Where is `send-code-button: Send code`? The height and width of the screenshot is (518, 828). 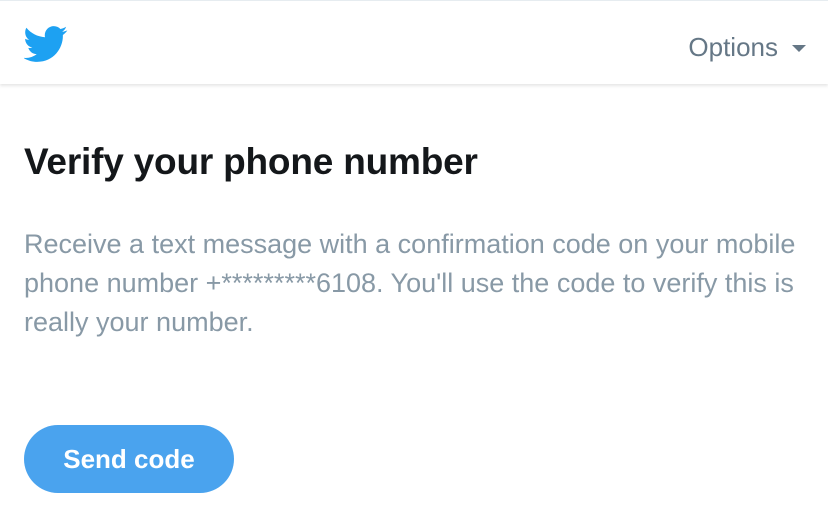 send-code-button: Send code is located at coordinates (129, 459).